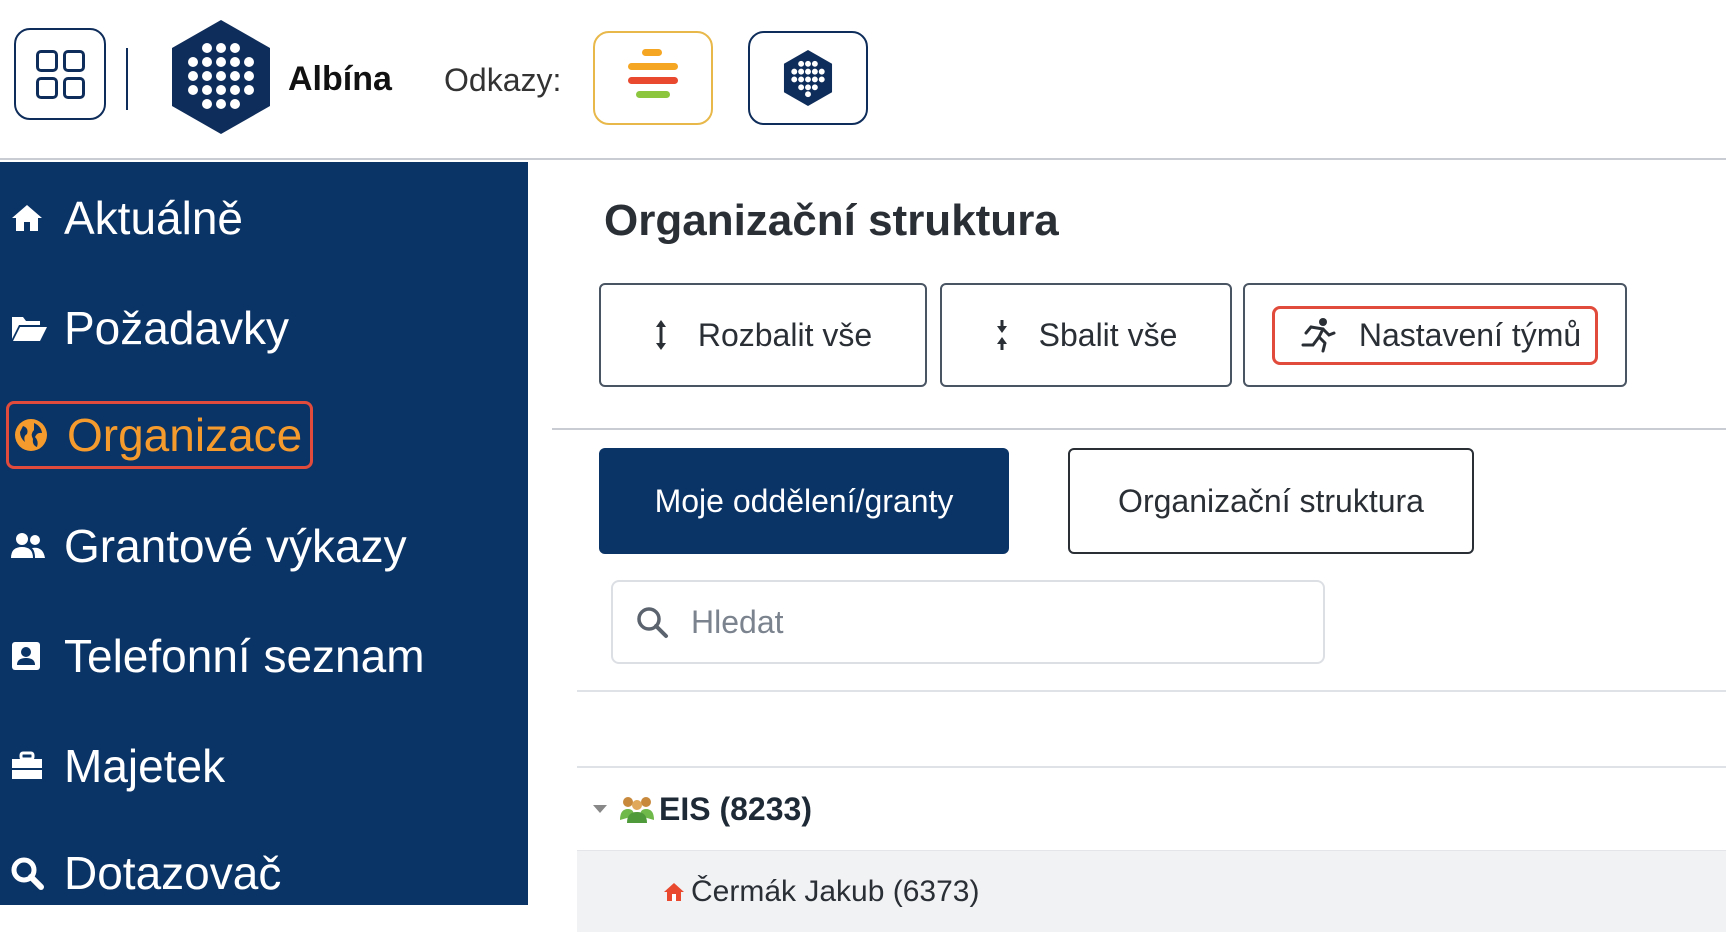 This screenshot has width=1726, height=932. I want to click on albina-small-icon, so click(808, 78).